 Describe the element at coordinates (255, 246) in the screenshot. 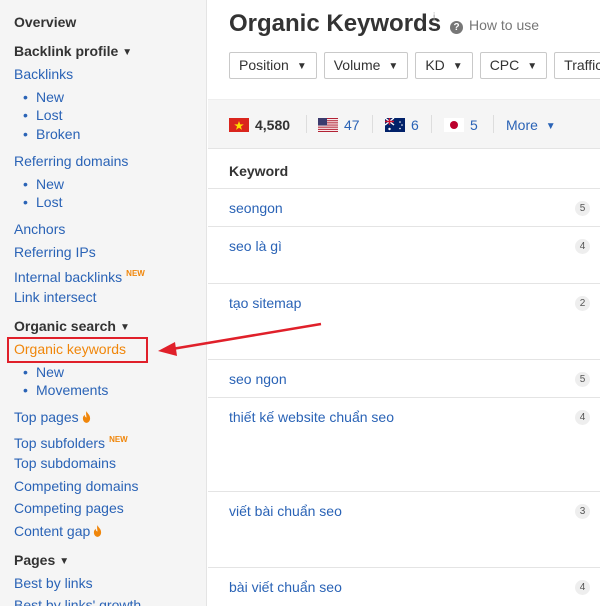

I see `keyword-link: seo là gì` at that location.